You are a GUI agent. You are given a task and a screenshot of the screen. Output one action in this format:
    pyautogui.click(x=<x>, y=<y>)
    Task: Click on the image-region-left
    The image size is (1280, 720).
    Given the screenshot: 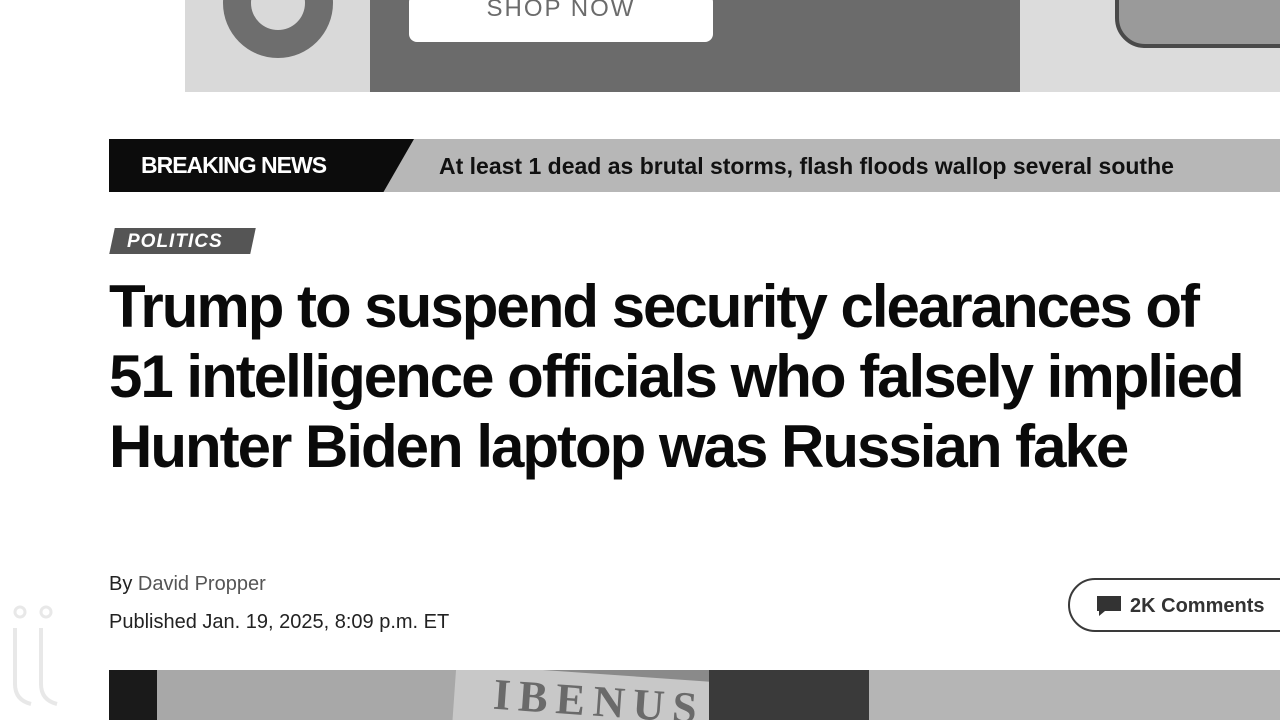 What is the action you would take?
    pyautogui.click(x=133, y=695)
    